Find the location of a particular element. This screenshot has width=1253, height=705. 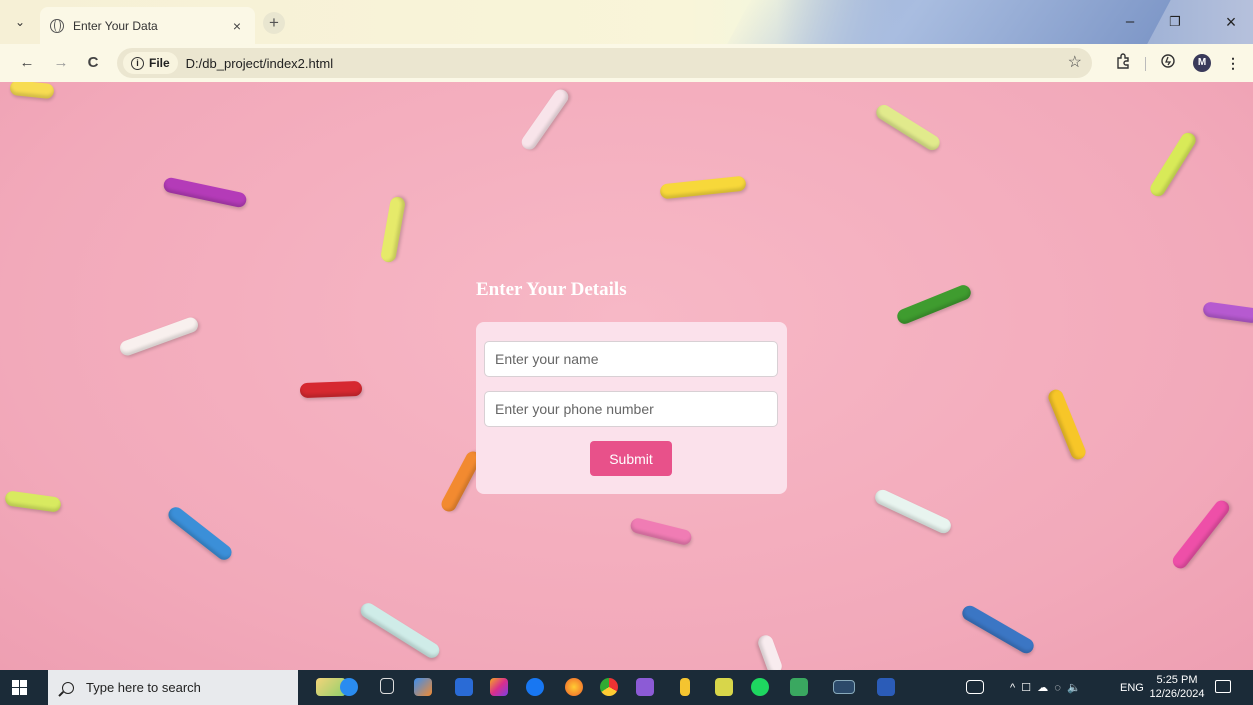

news-icon is located at coordinates (975, 687).